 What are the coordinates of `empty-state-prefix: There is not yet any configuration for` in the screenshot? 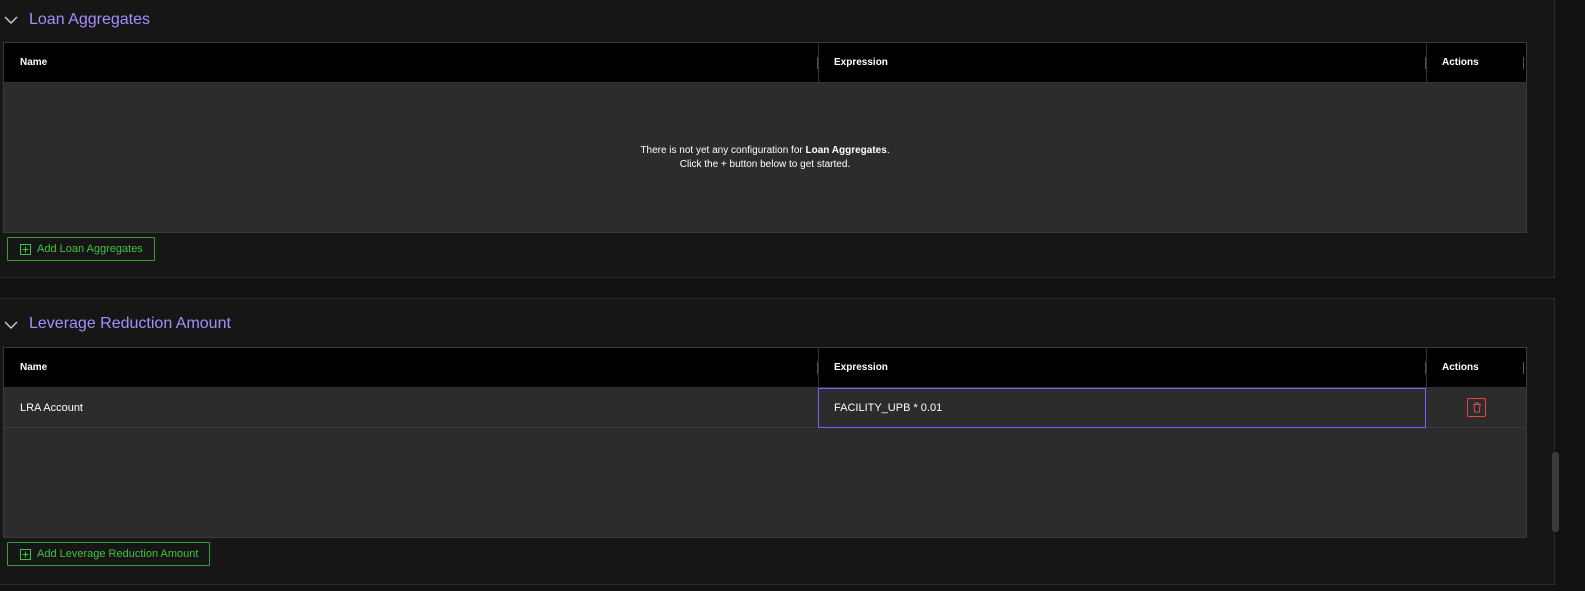 It's located at (723, 150).